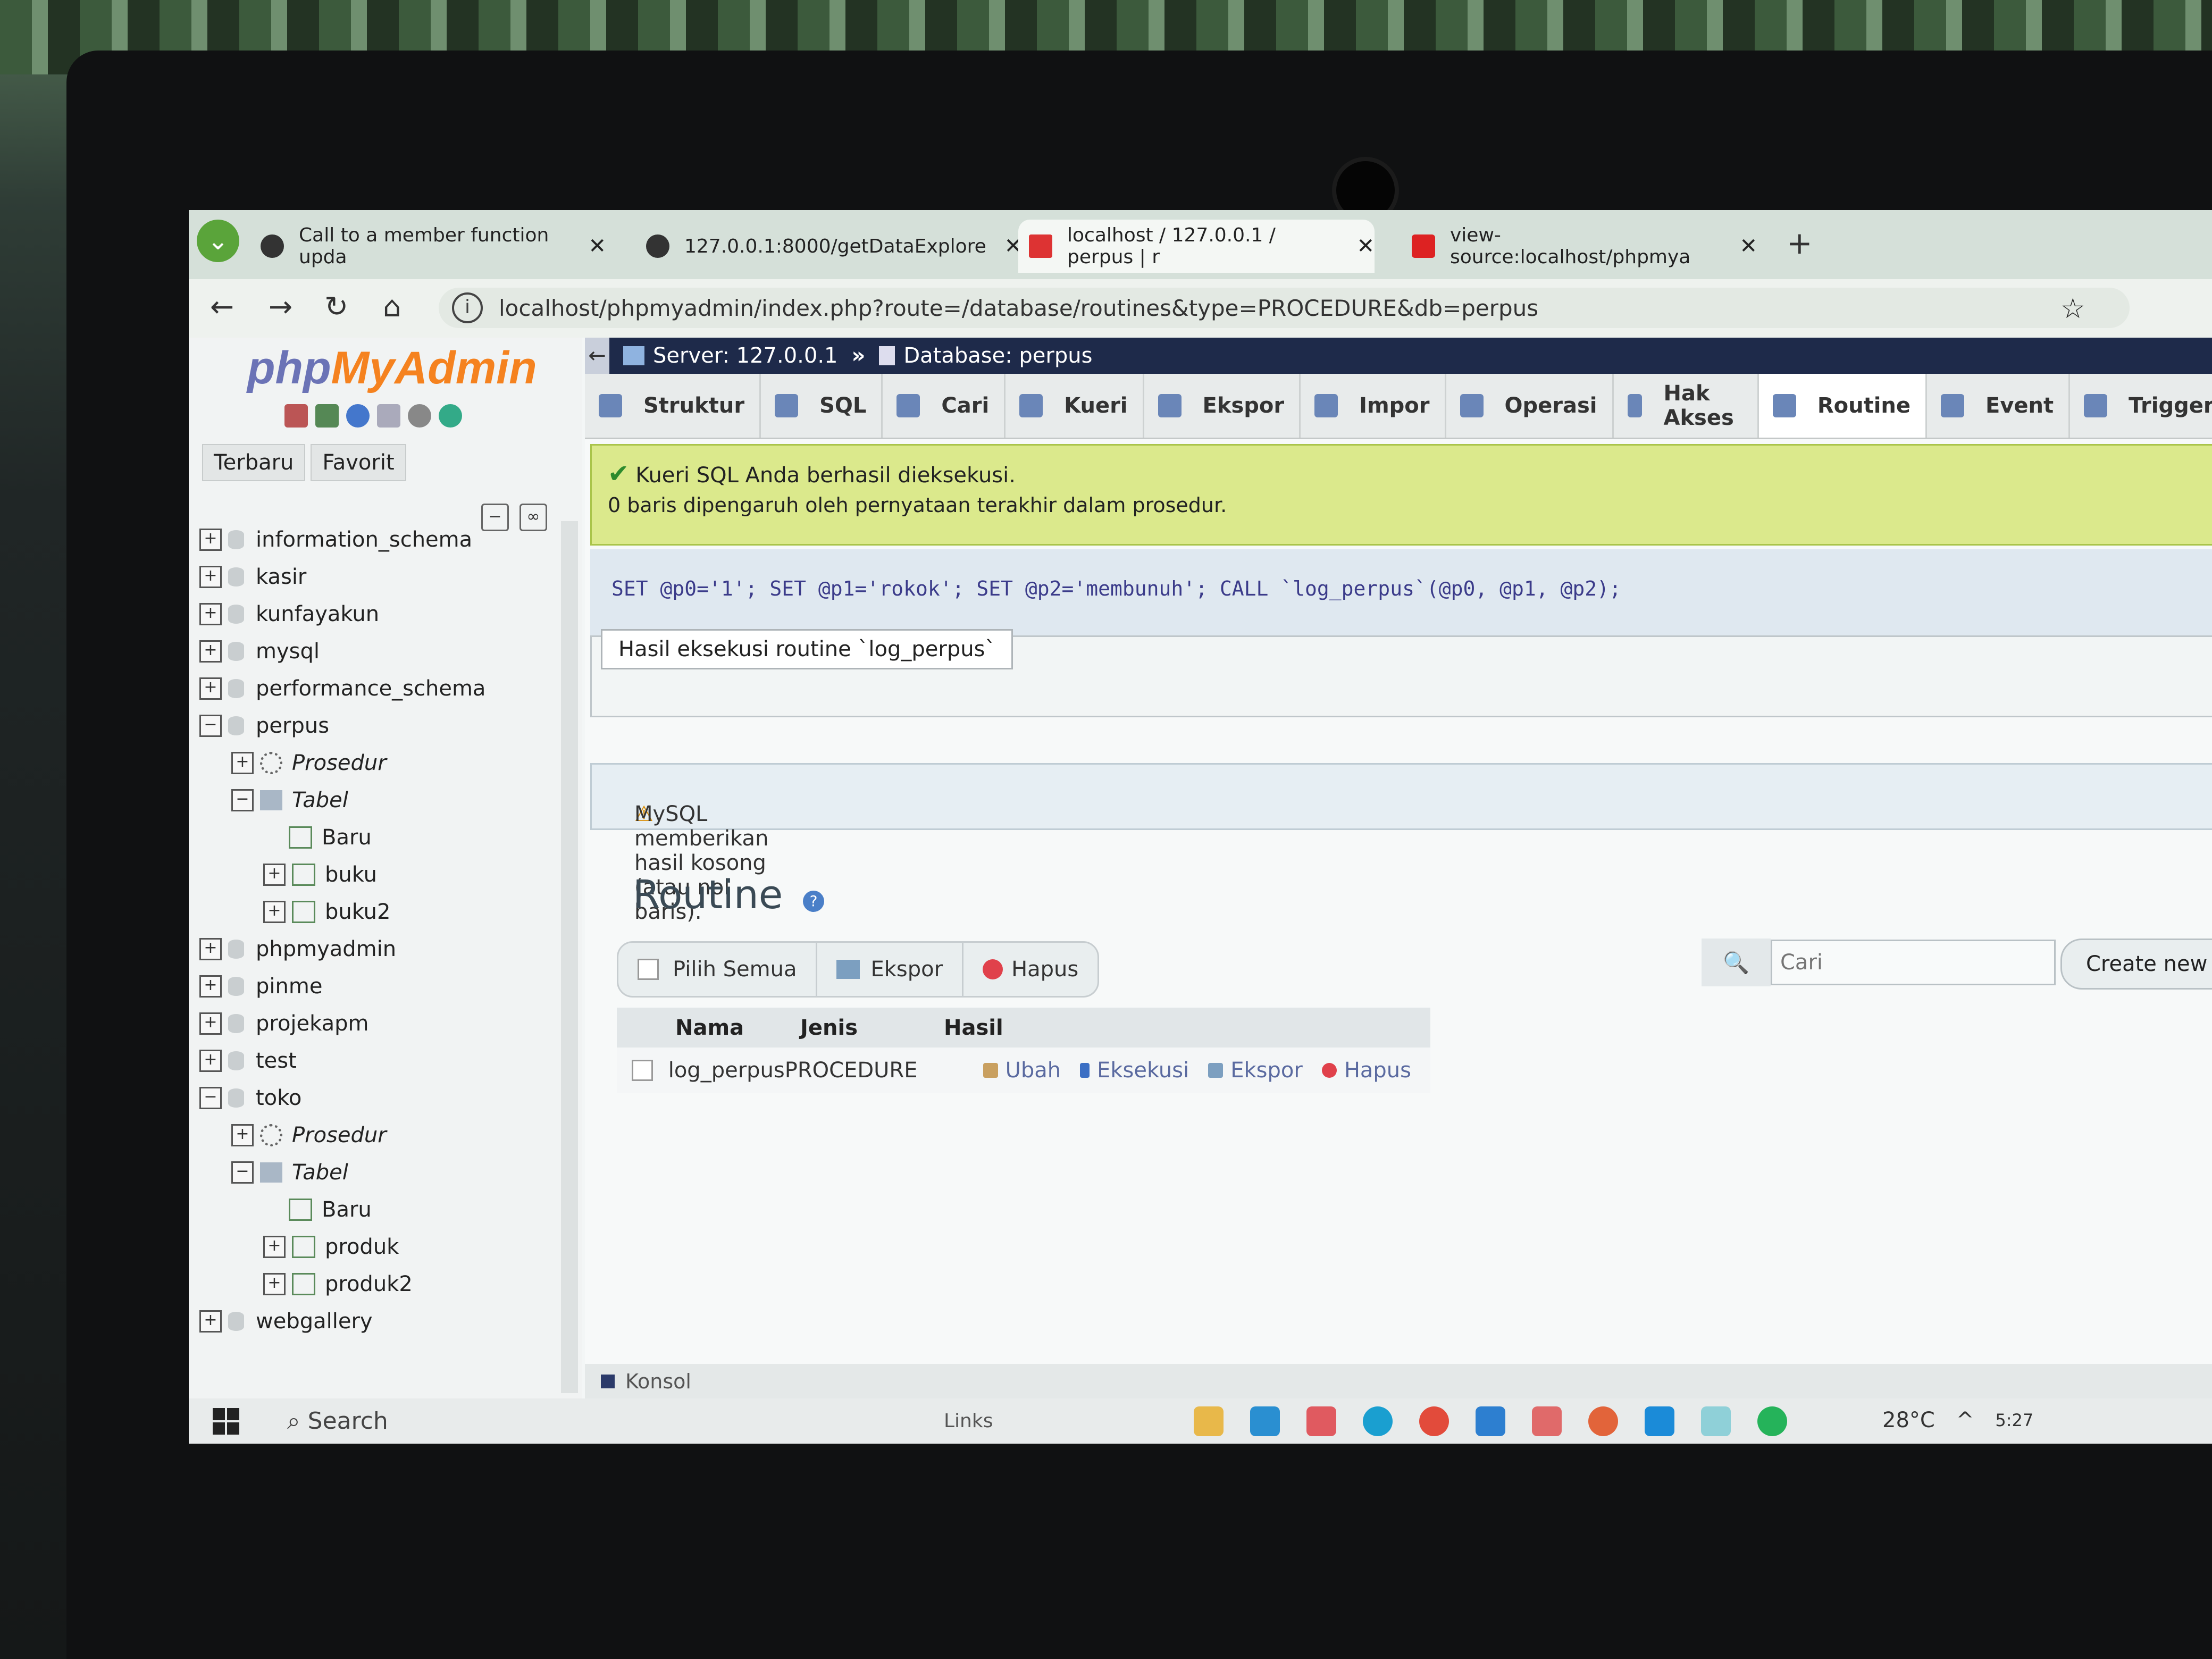  What do you see at coordinates (222, 306) in the screenshot?
I see `back-arrow-icon: ←` at bounding box center [222, 306].